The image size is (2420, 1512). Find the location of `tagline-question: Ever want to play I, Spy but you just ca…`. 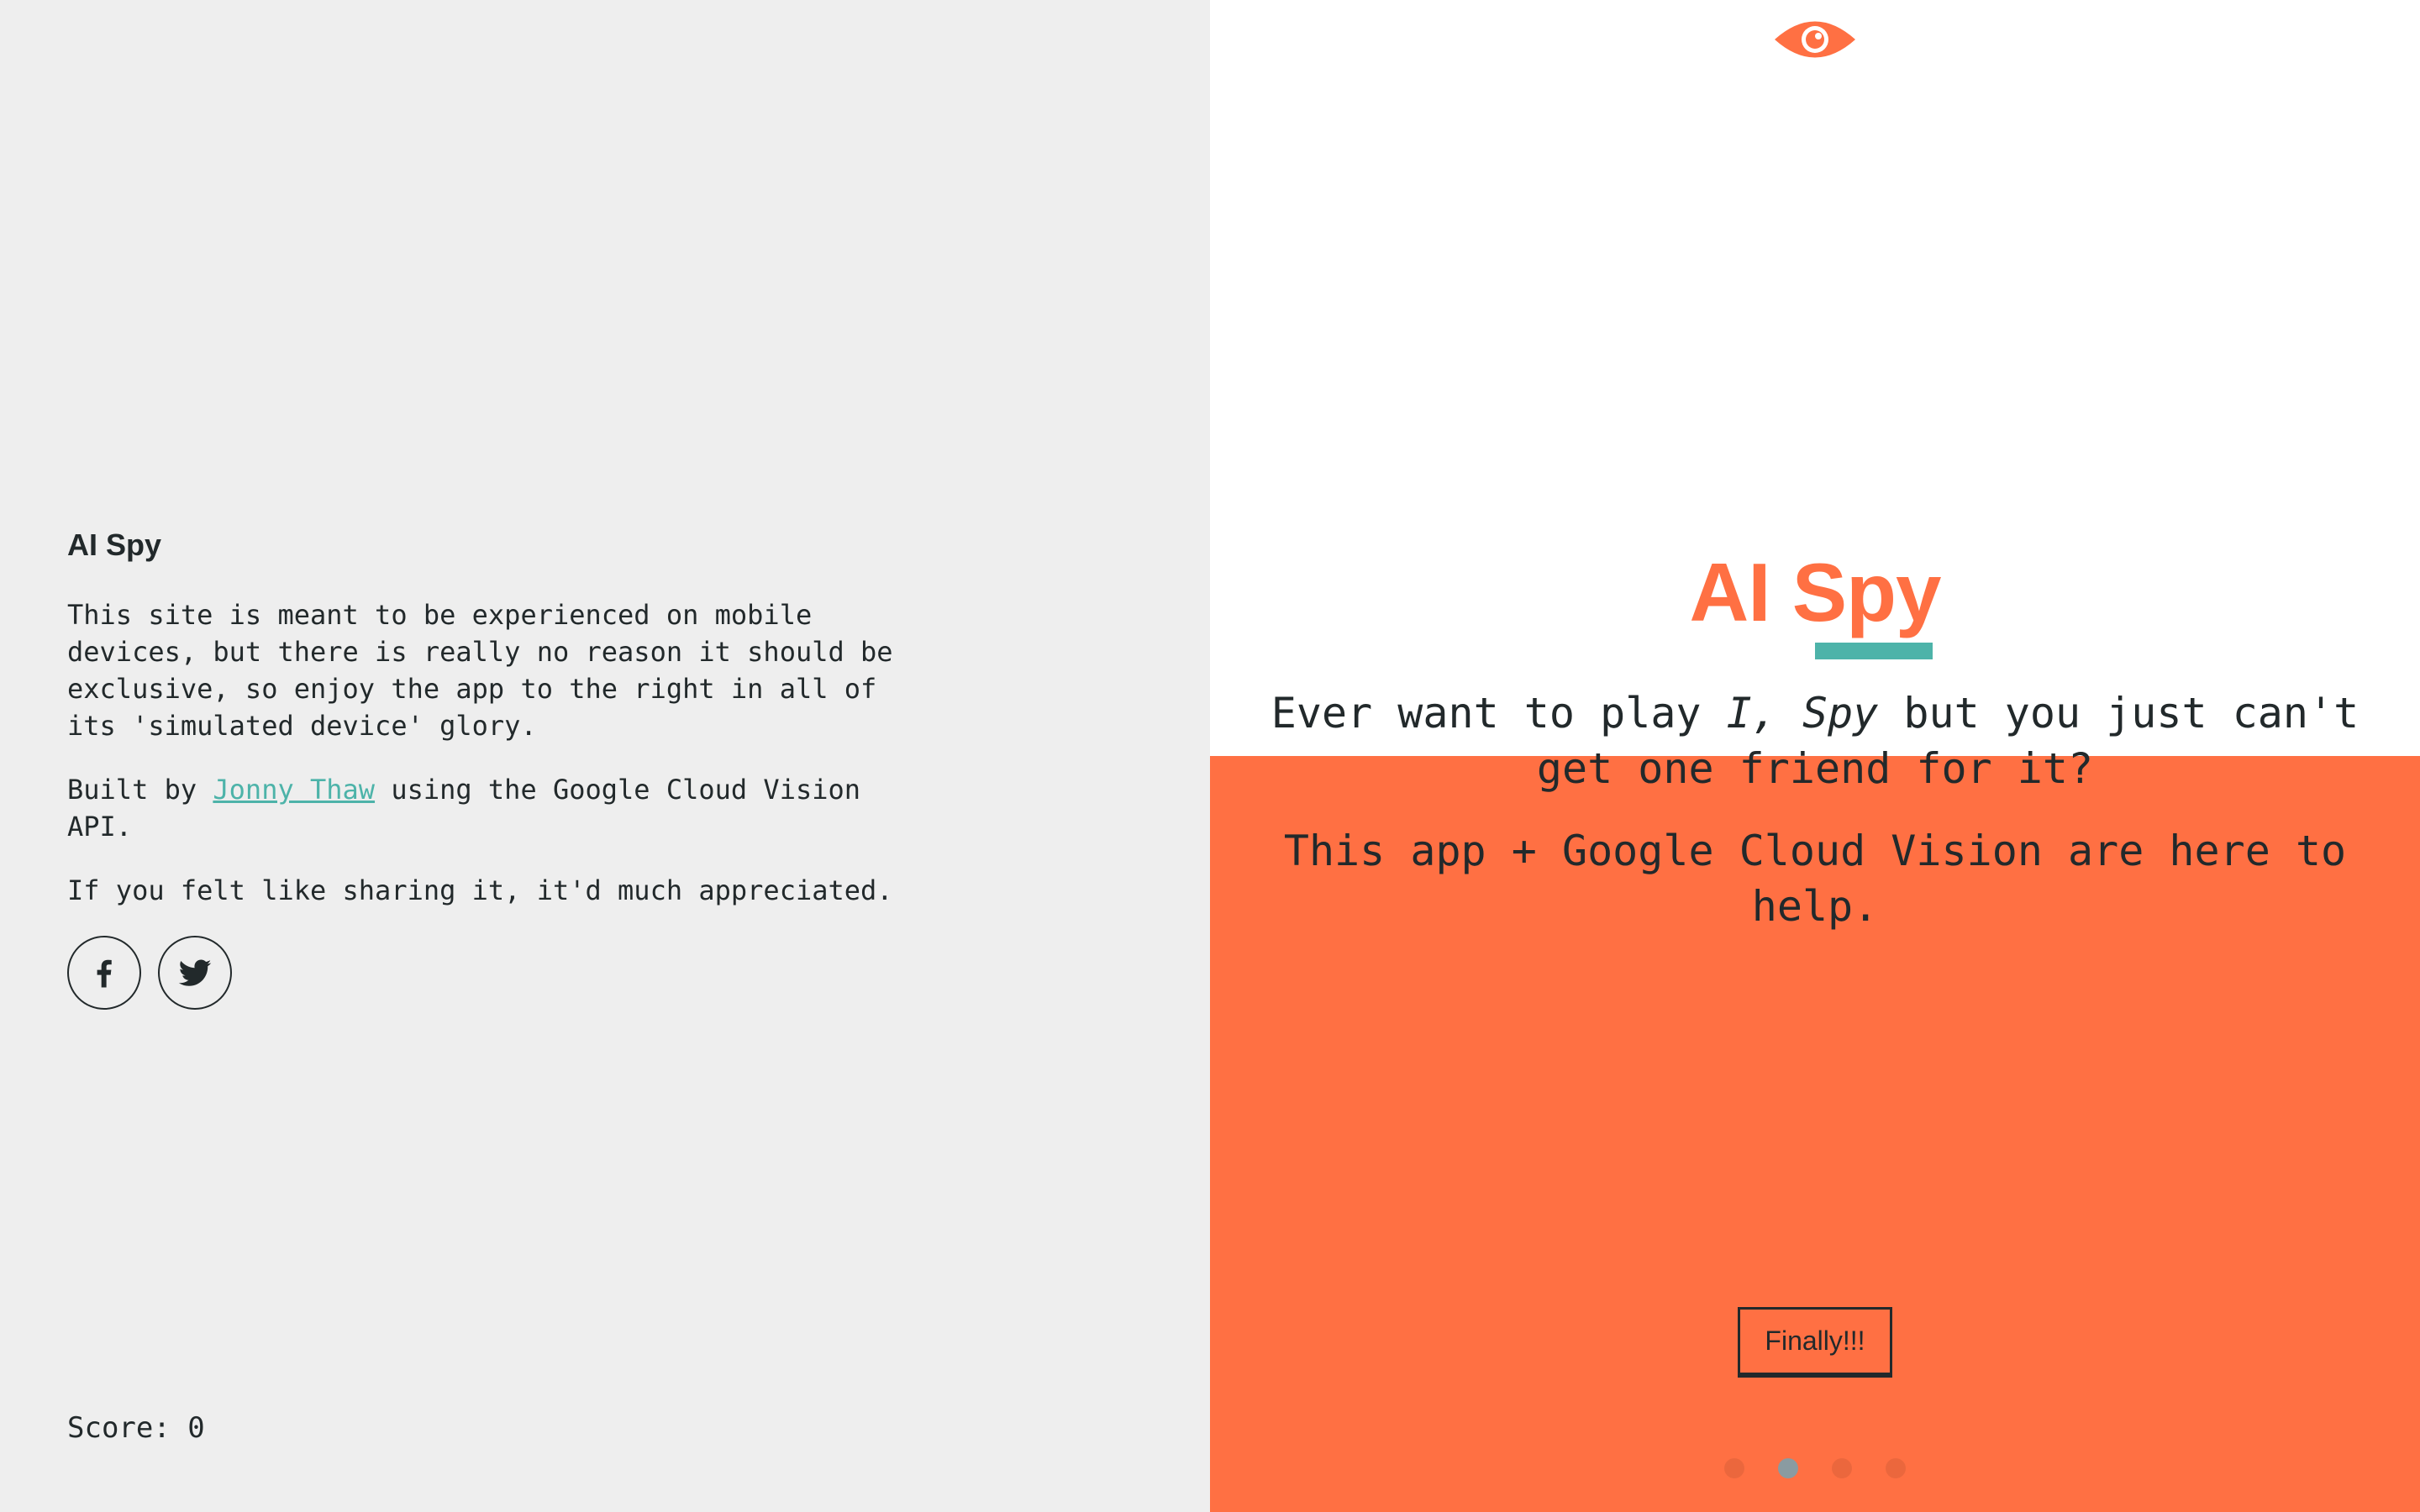

tagline-question: Ever want to play I, Spy but you just ca… is located at coordinates (1815, 740).